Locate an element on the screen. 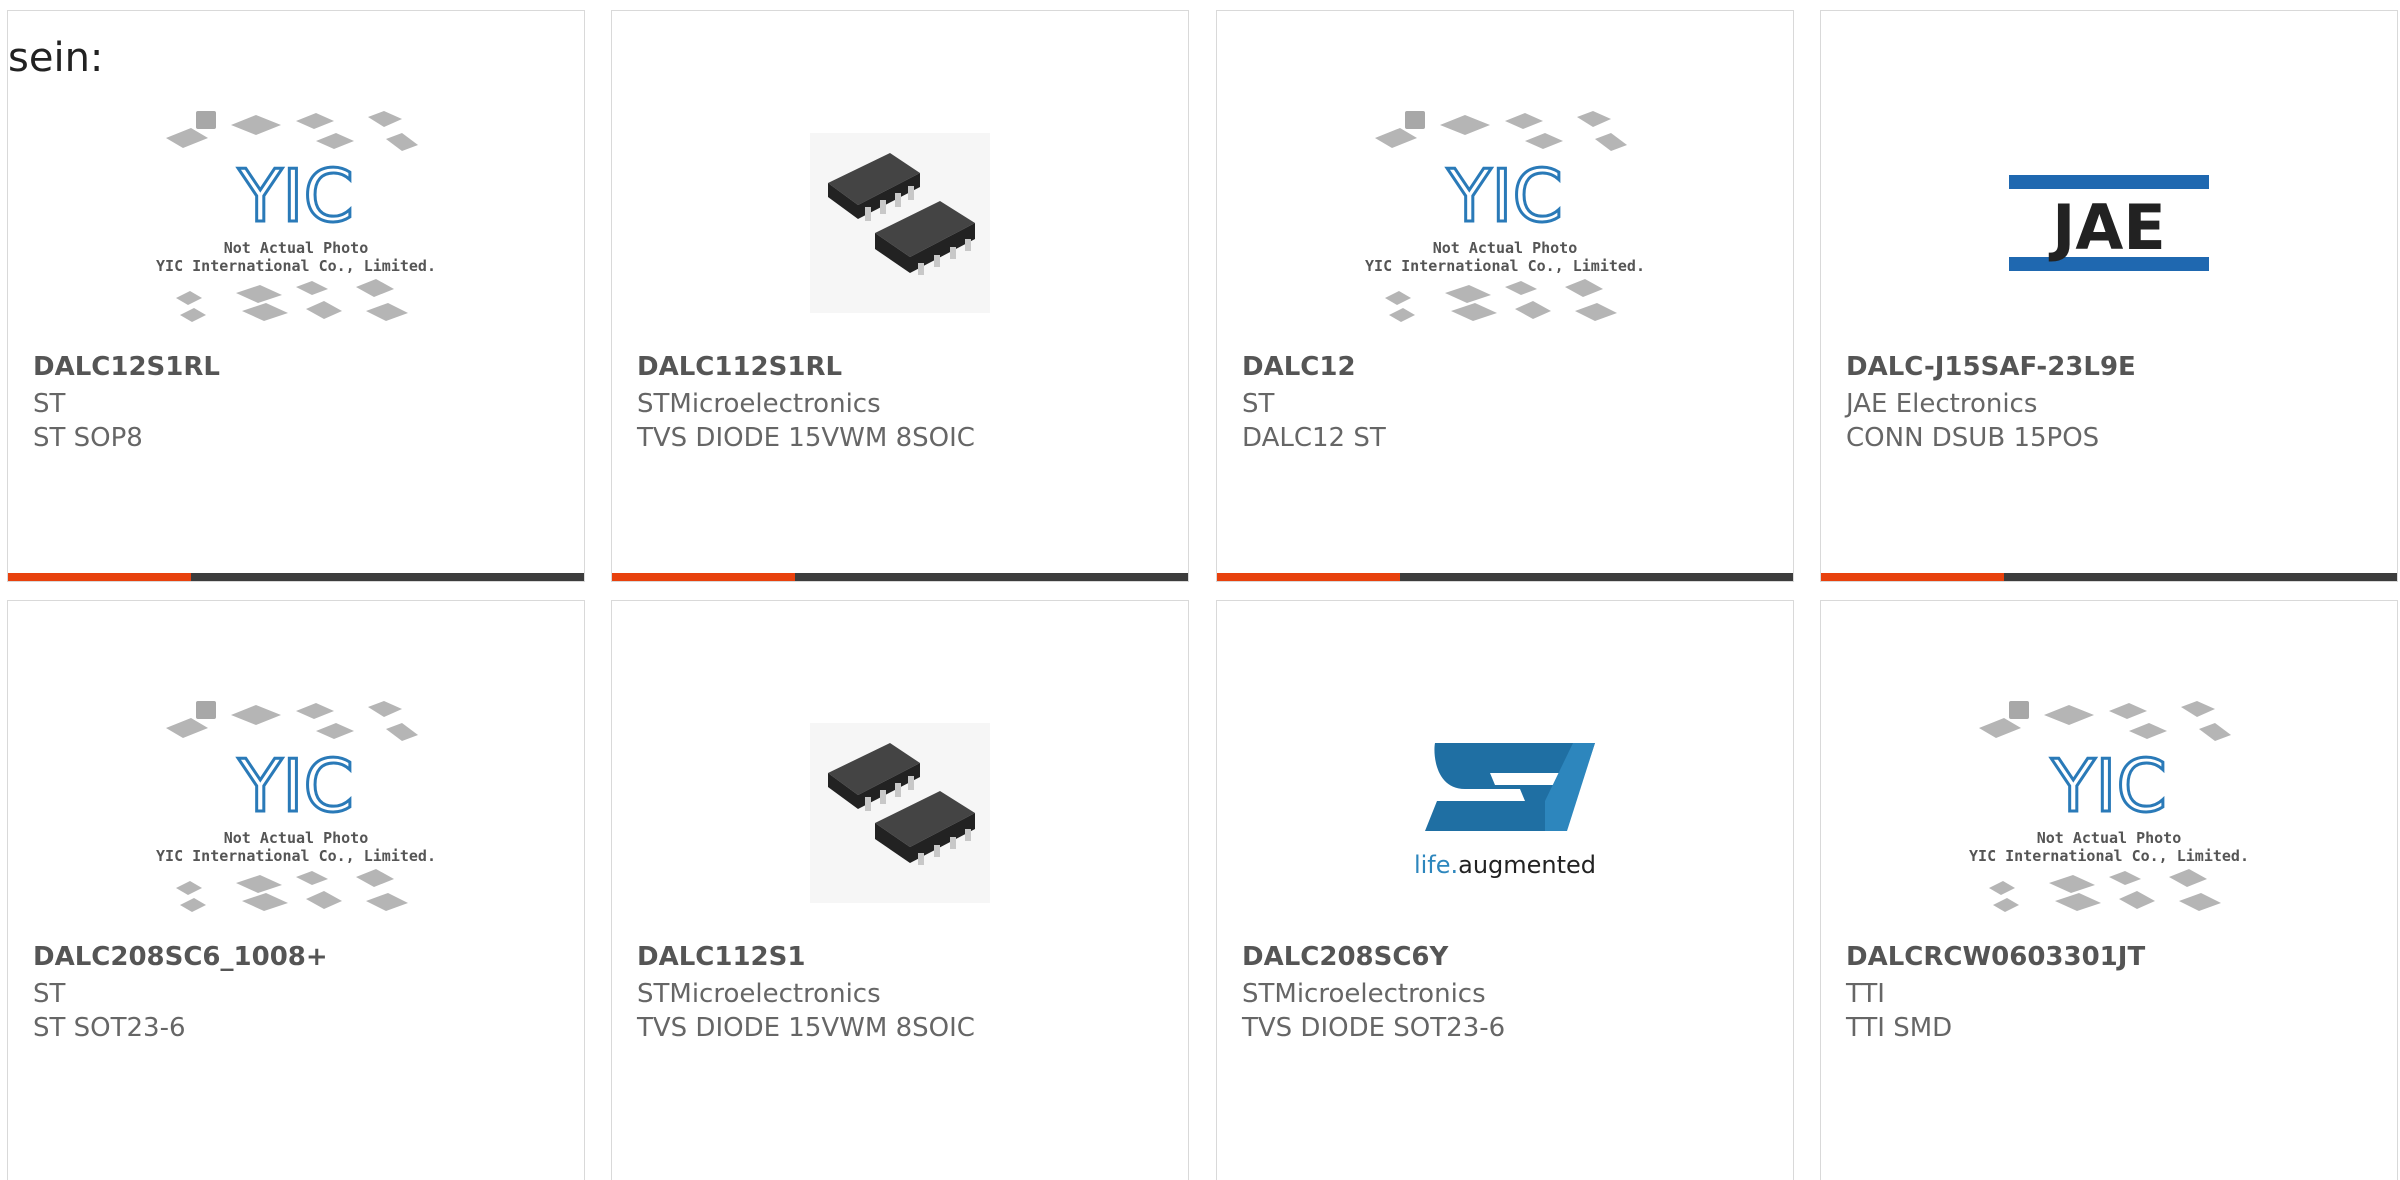 The image size is (2400, 1180). part-number-link: DALC112S1 is located at coordinates (907, 957).